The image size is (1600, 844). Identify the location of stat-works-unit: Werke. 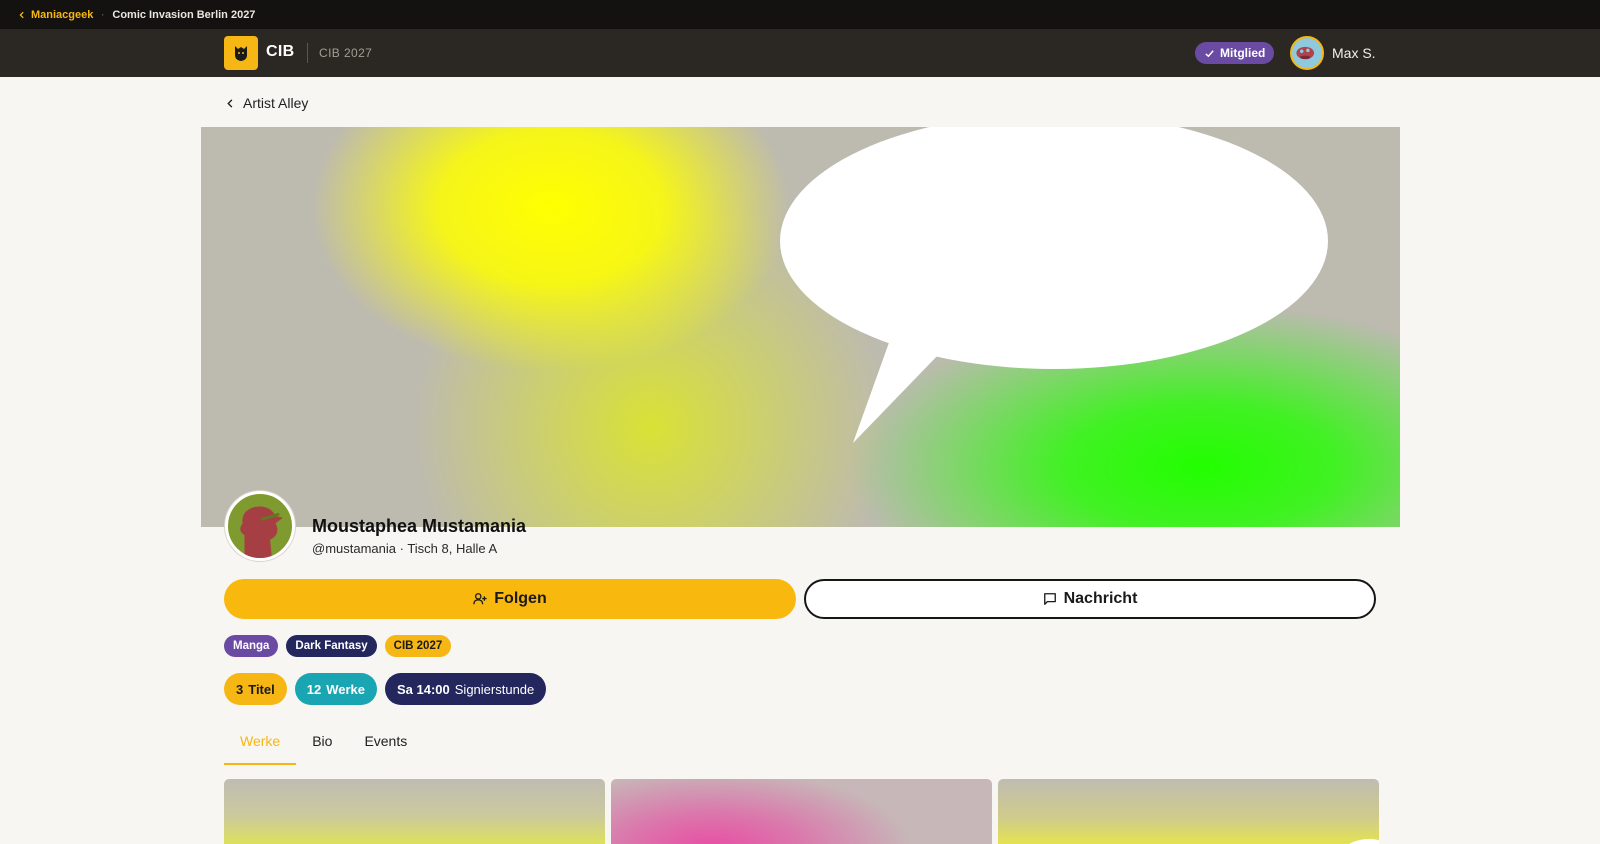
(345, 689).